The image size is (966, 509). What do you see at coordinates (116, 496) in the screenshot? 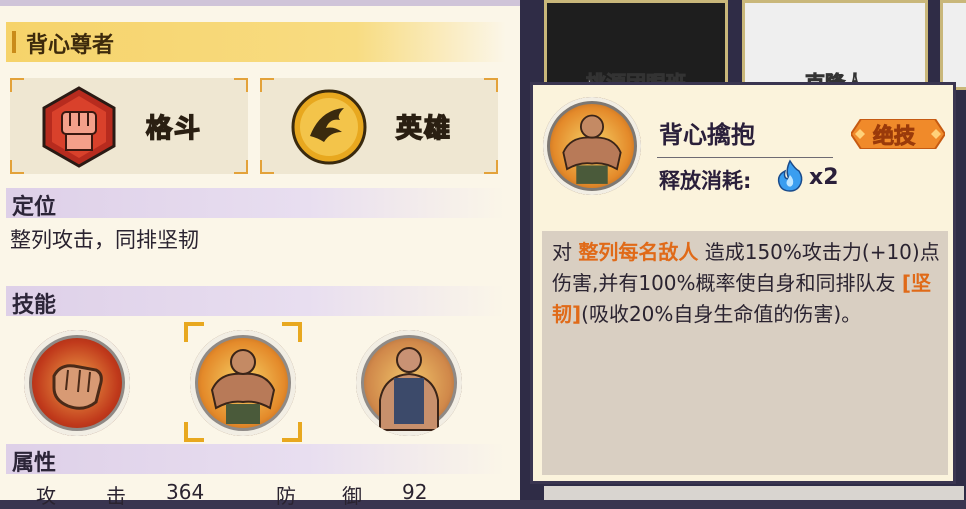
I see `attack-label-2: 击` at bounding box center [116, 496].